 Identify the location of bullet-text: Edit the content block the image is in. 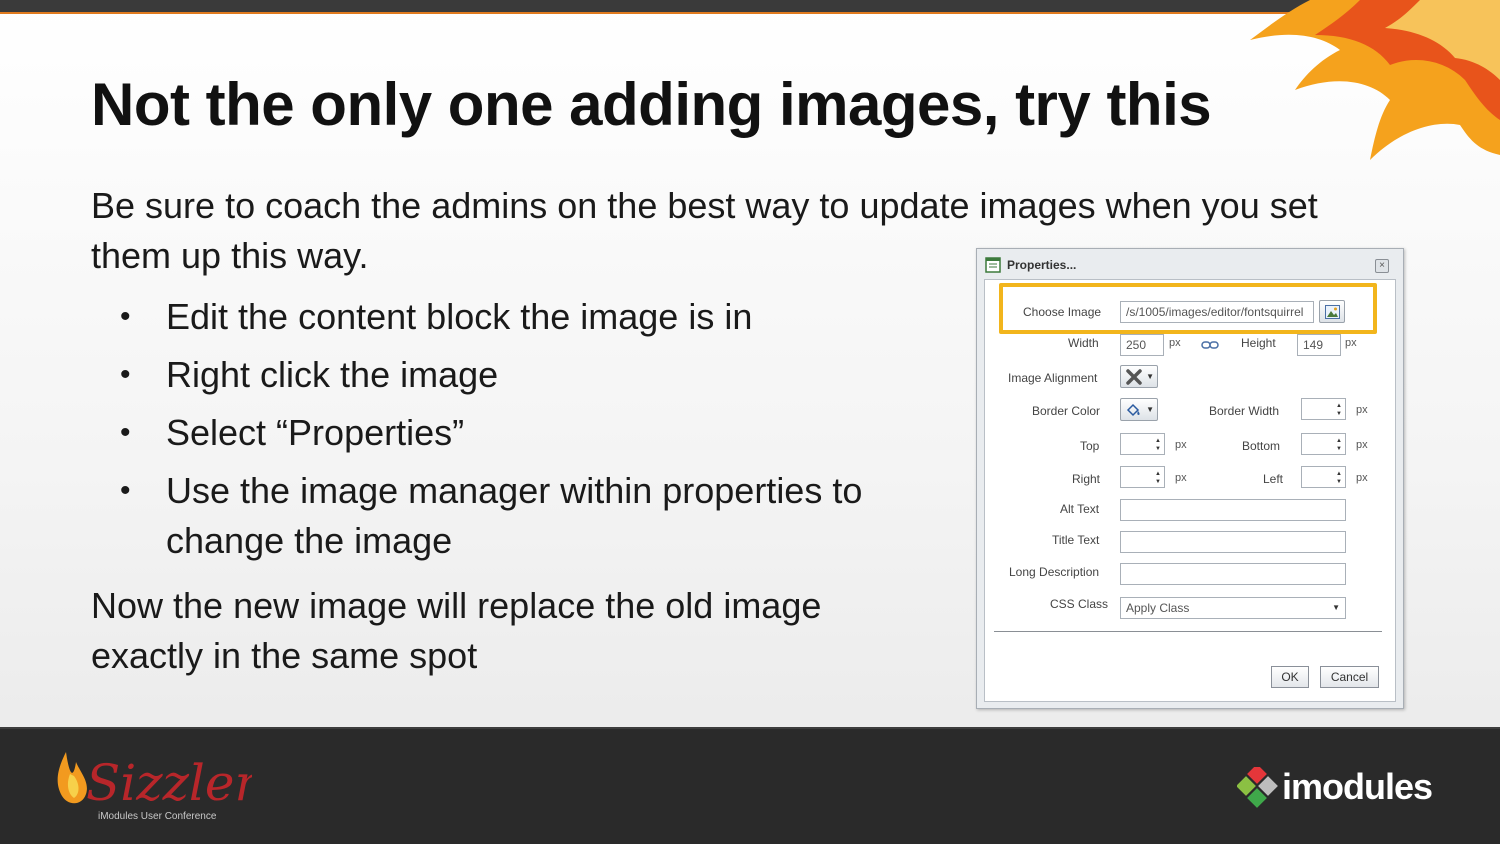
(459, 316).